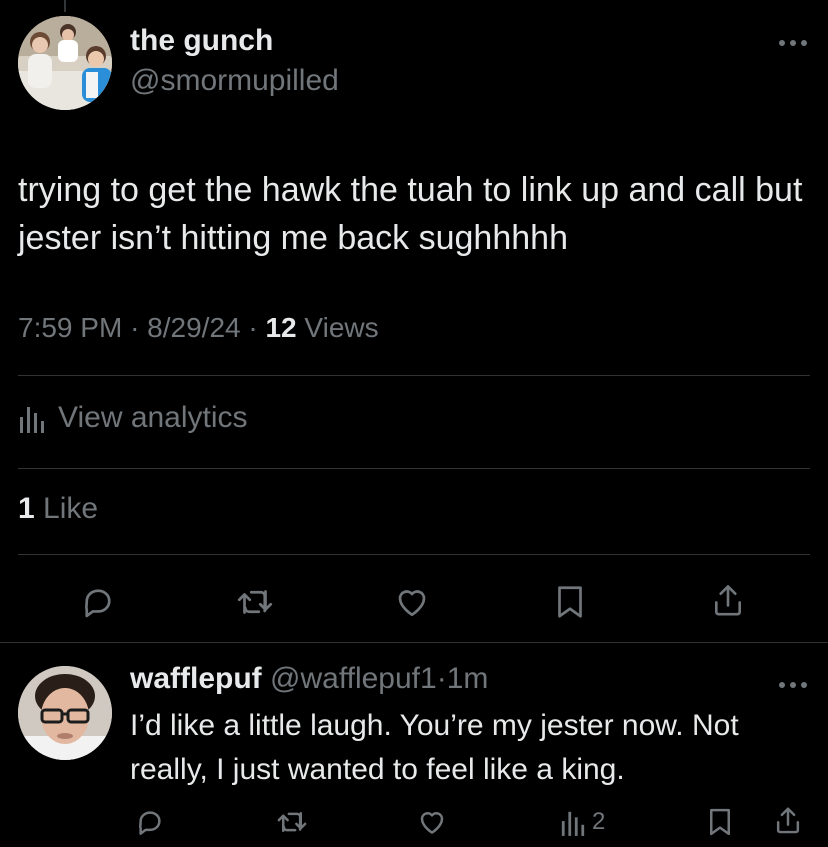 Image resolution: width=828 pixels, height=847 pixels. I want to click on tweet-time: 7:59 PM, so click(70, 327).